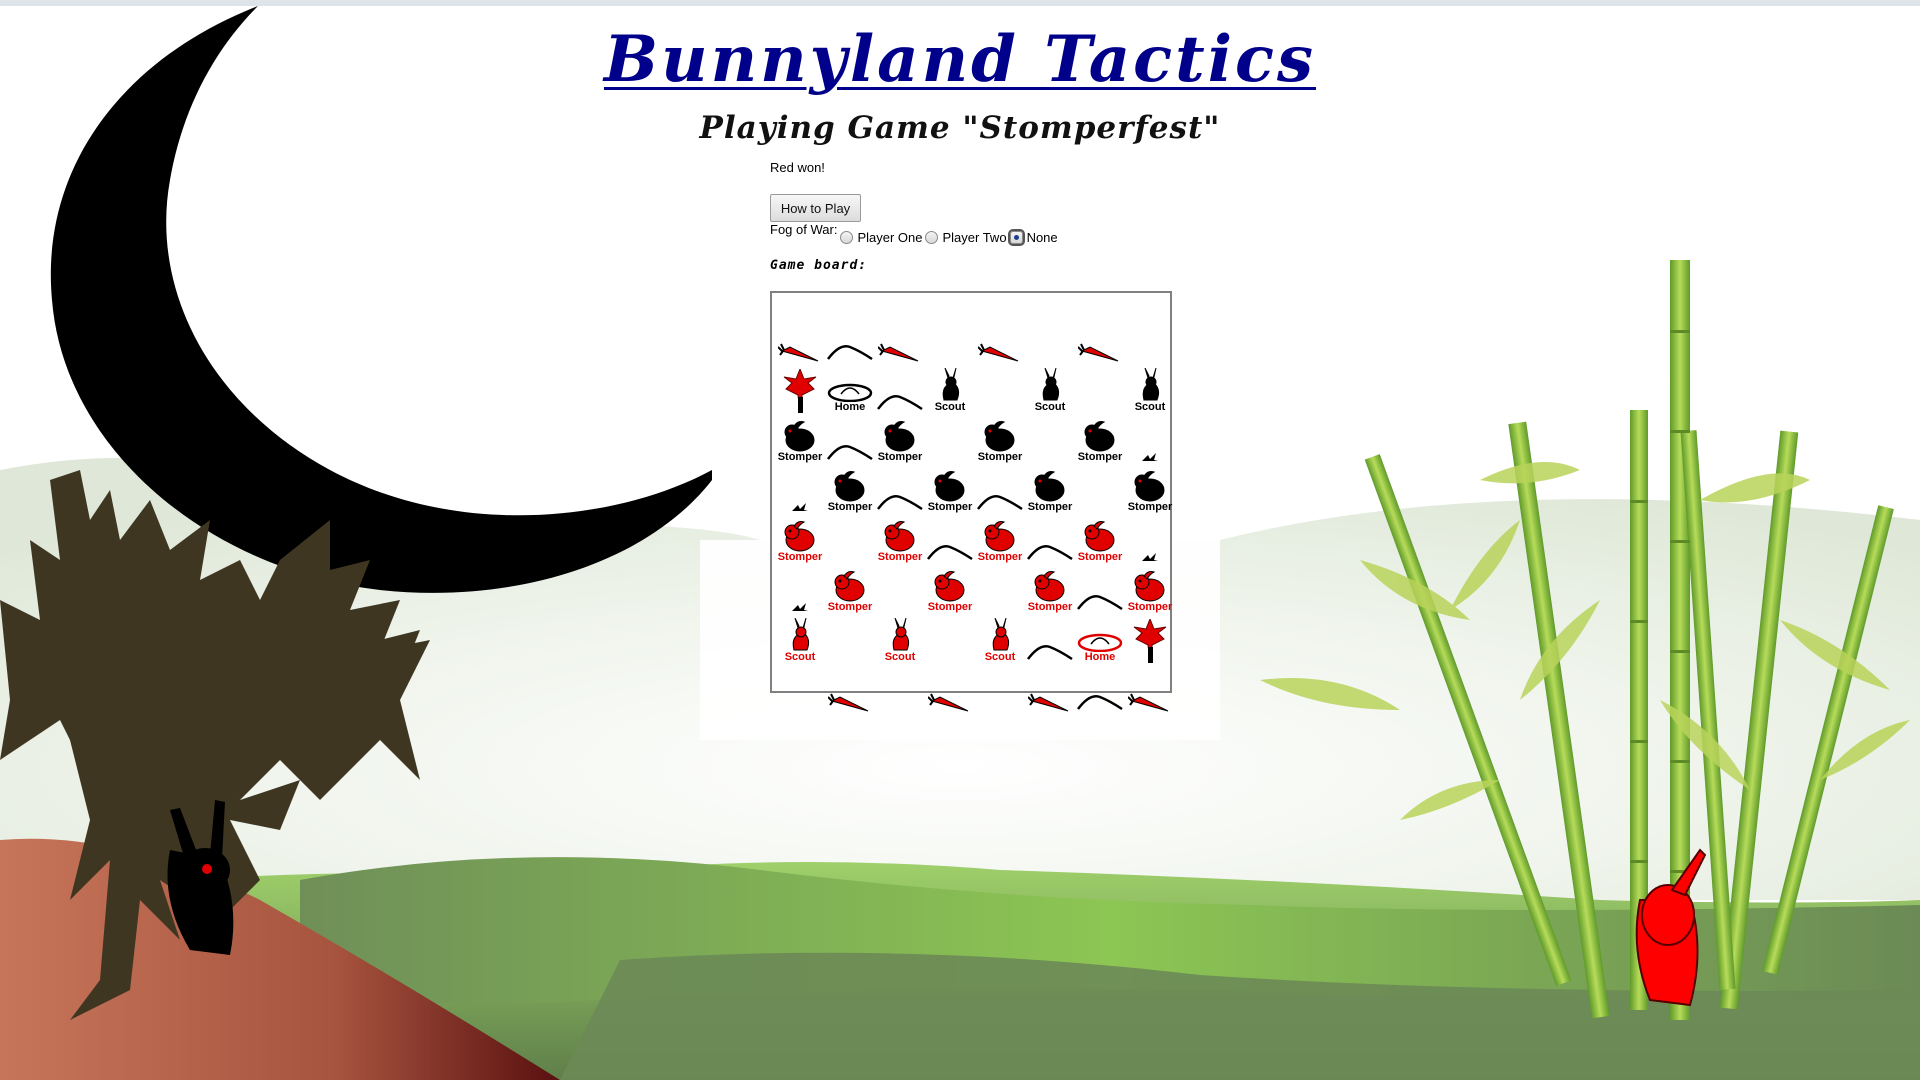 The width and height of the screenshot is (1920, 1080). I want to click on board-cell-r1-c5: Scout, so click(1050, 388).